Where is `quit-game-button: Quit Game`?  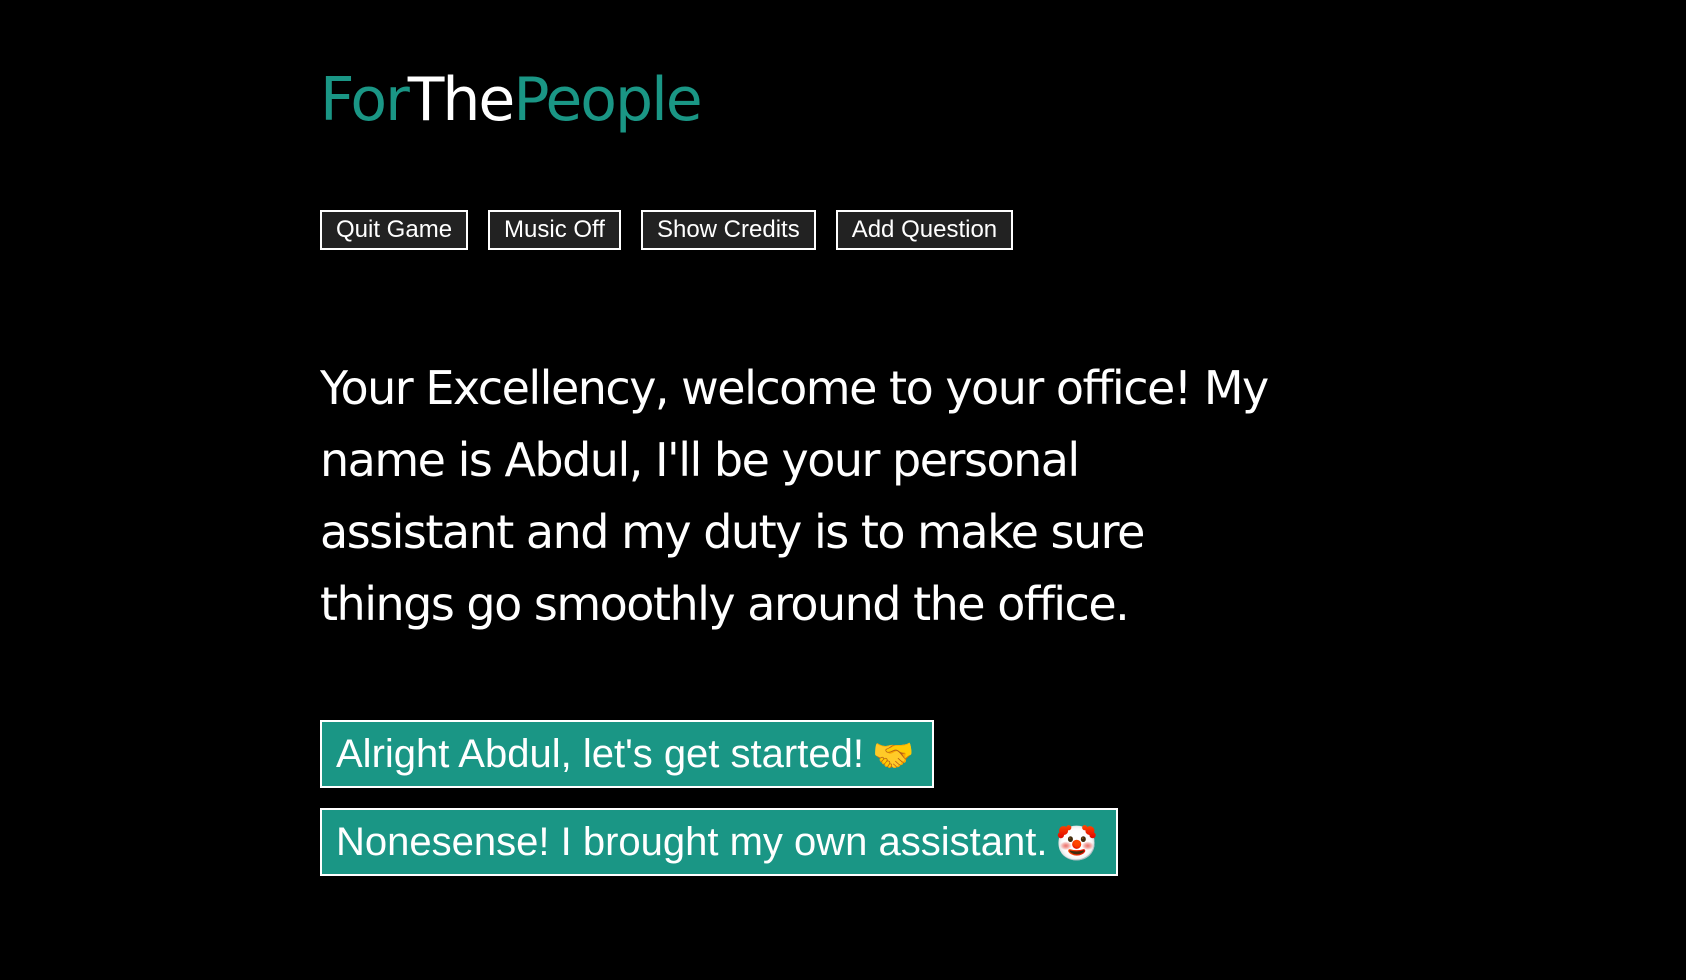 quit-game-button: Quit Game is located at coordinates (394, 230).